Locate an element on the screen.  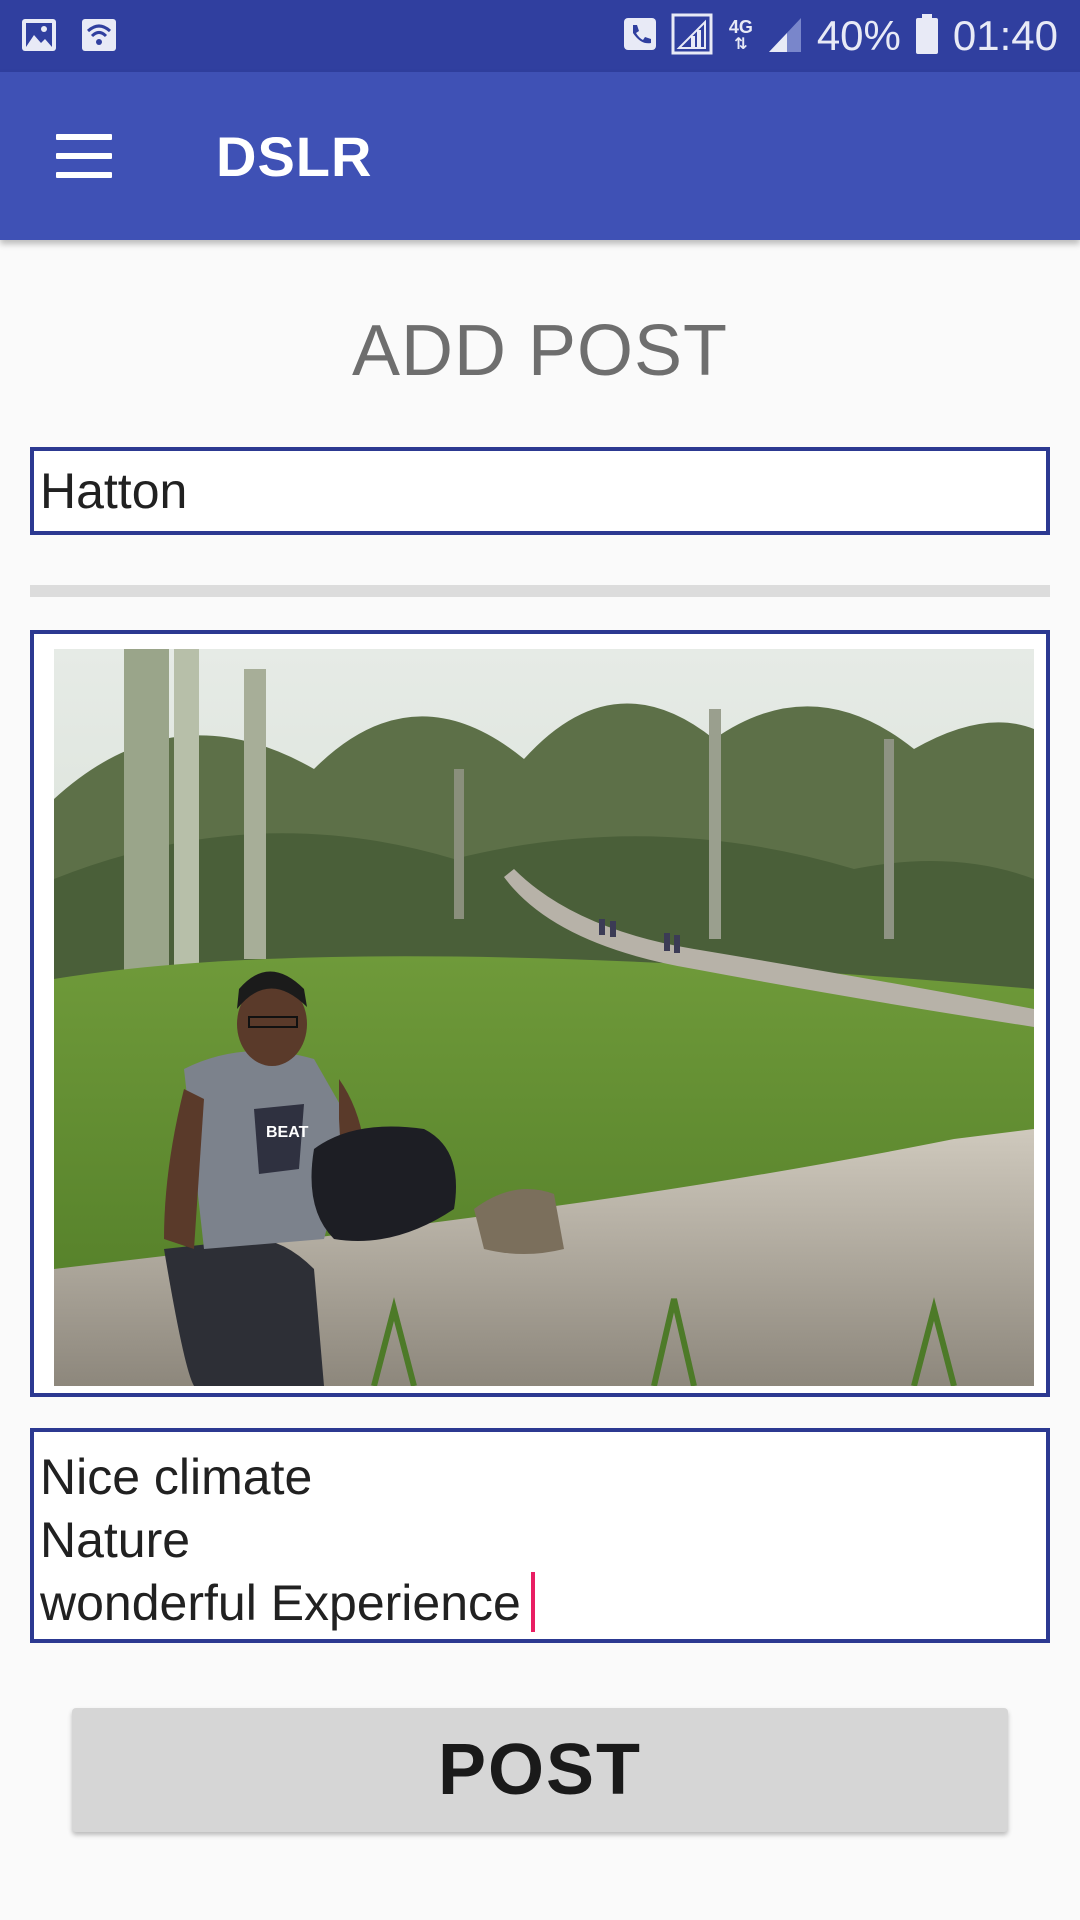
text-cursor is located at coordinates (532, 1602).